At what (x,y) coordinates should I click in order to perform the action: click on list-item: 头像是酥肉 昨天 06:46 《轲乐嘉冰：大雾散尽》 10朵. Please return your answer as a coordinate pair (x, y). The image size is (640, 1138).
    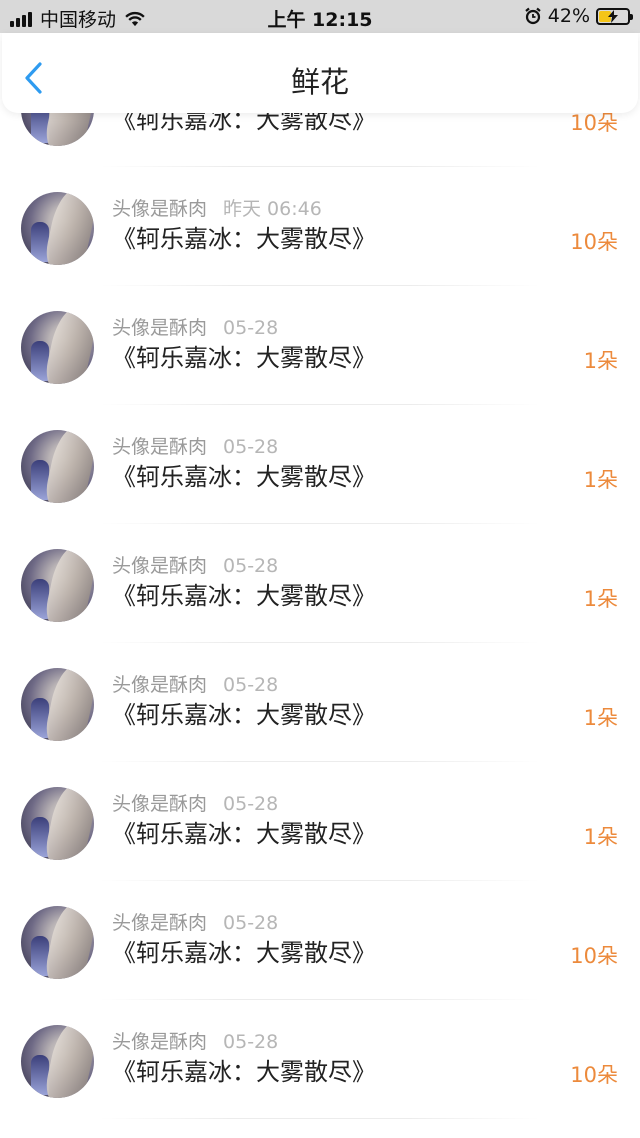
    Looking at the image, I should click on (320, 226).